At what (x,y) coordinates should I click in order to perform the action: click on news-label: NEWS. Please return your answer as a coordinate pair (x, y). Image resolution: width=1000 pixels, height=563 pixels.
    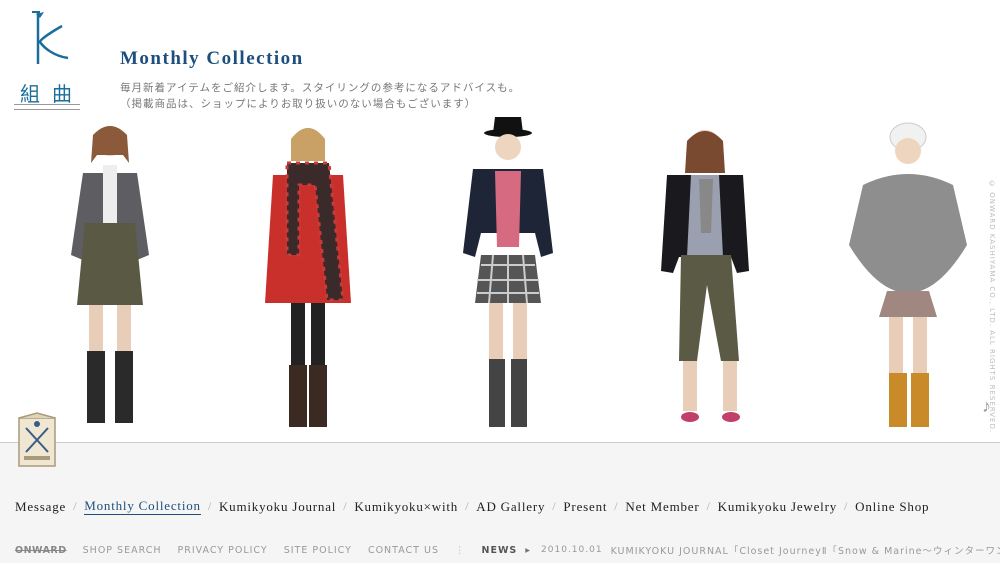
    Looking at the image, I should click on (499, 550).